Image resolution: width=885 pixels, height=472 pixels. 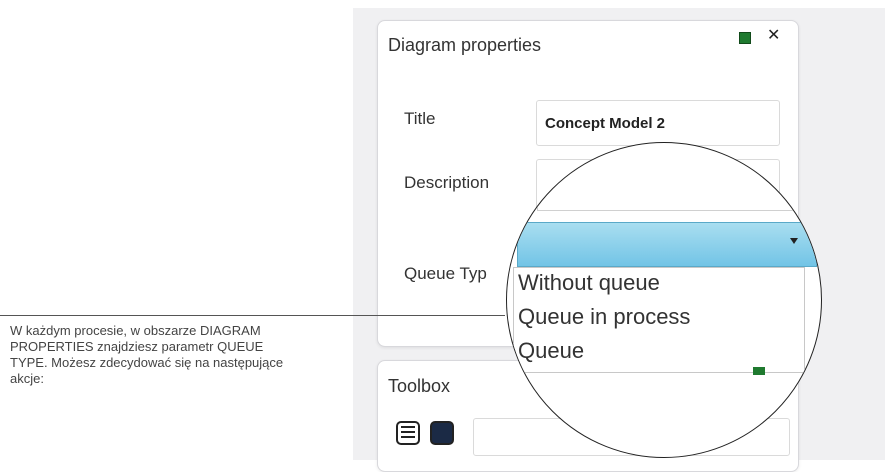 What do you see at coordinates (745, 38) in the screenshot?
I see `pin-icon` at bounding box center [745, 38].